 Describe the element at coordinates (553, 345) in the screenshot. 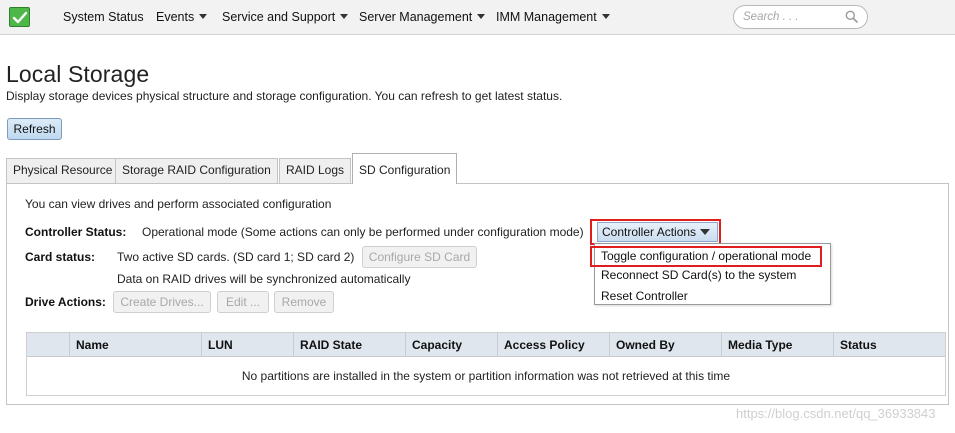

I see `column-header-access-policy: Access Policy` at that location.